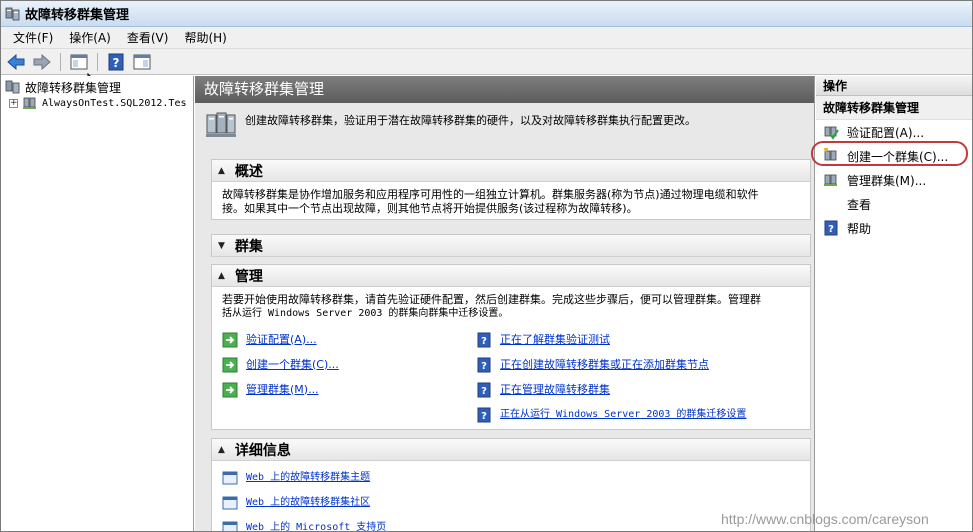 This screenshot has height=532, width=973. I want to click on action-view-label: 查看, so click(859, 204).